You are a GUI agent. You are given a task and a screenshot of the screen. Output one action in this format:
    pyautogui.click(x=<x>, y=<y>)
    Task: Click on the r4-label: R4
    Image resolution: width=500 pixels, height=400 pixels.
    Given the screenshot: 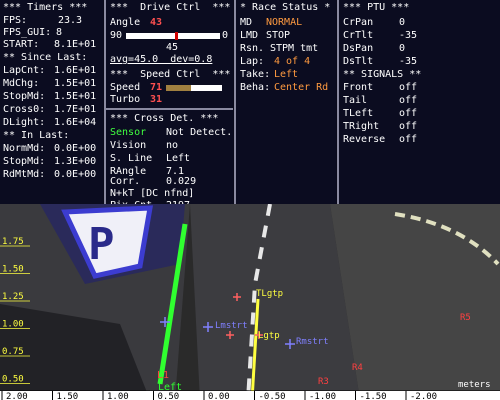 What is the action you would take?
    pyautogui.click(x=357, y=368)
    